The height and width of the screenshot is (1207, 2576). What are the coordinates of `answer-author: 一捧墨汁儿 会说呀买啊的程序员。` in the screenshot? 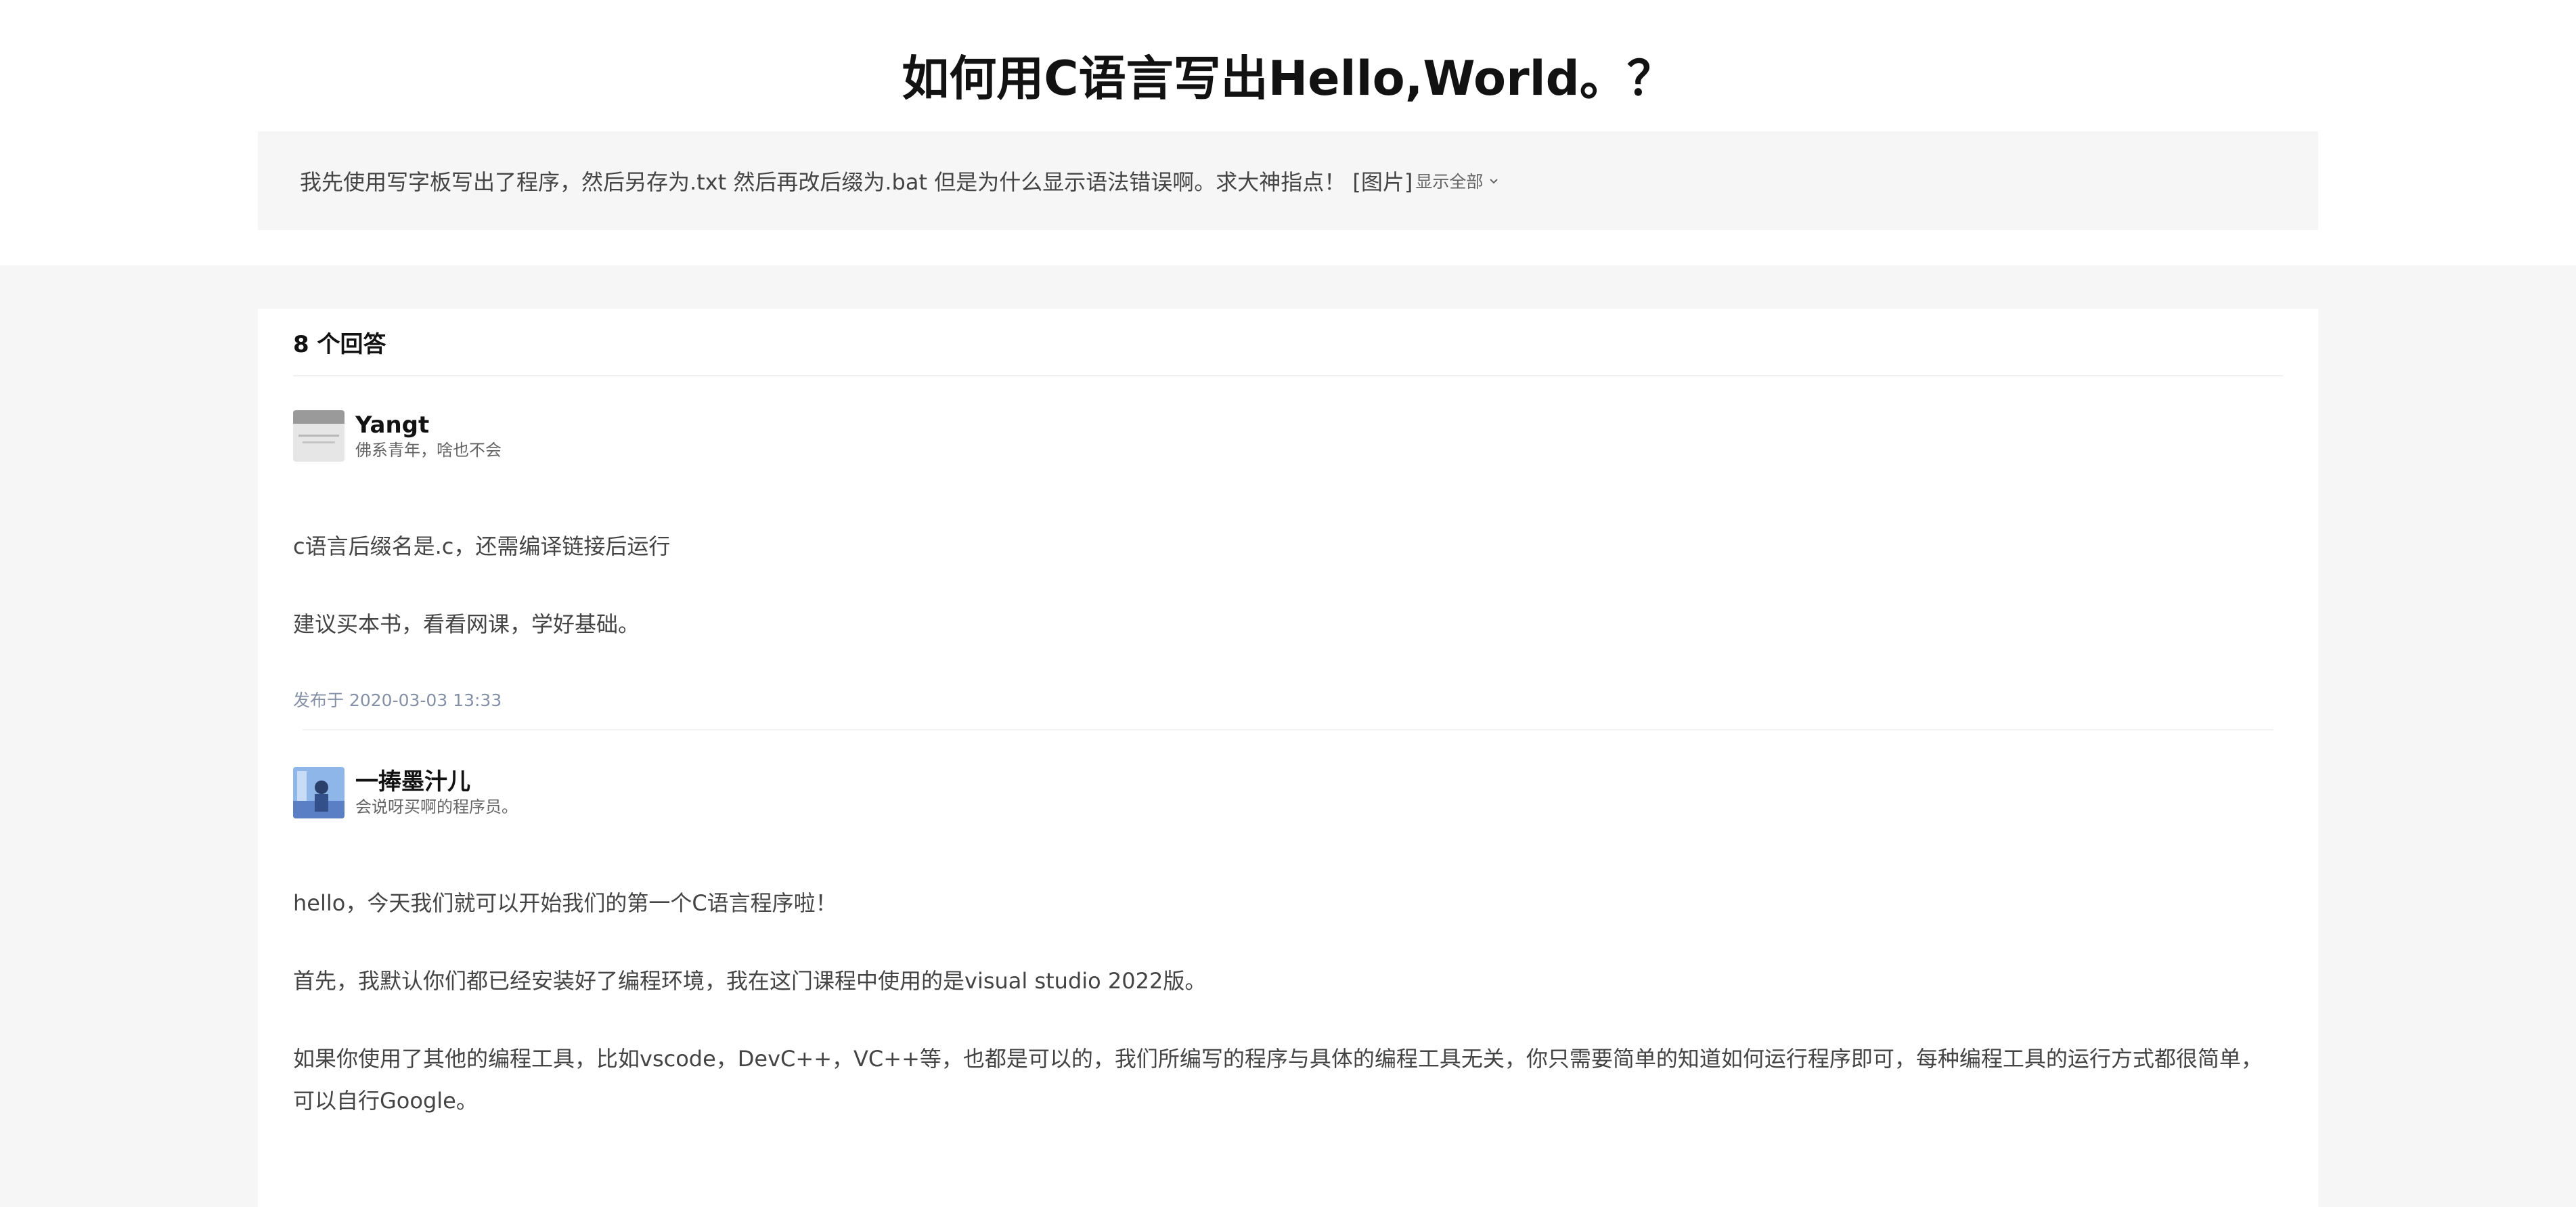 It's located at (1288, 793).